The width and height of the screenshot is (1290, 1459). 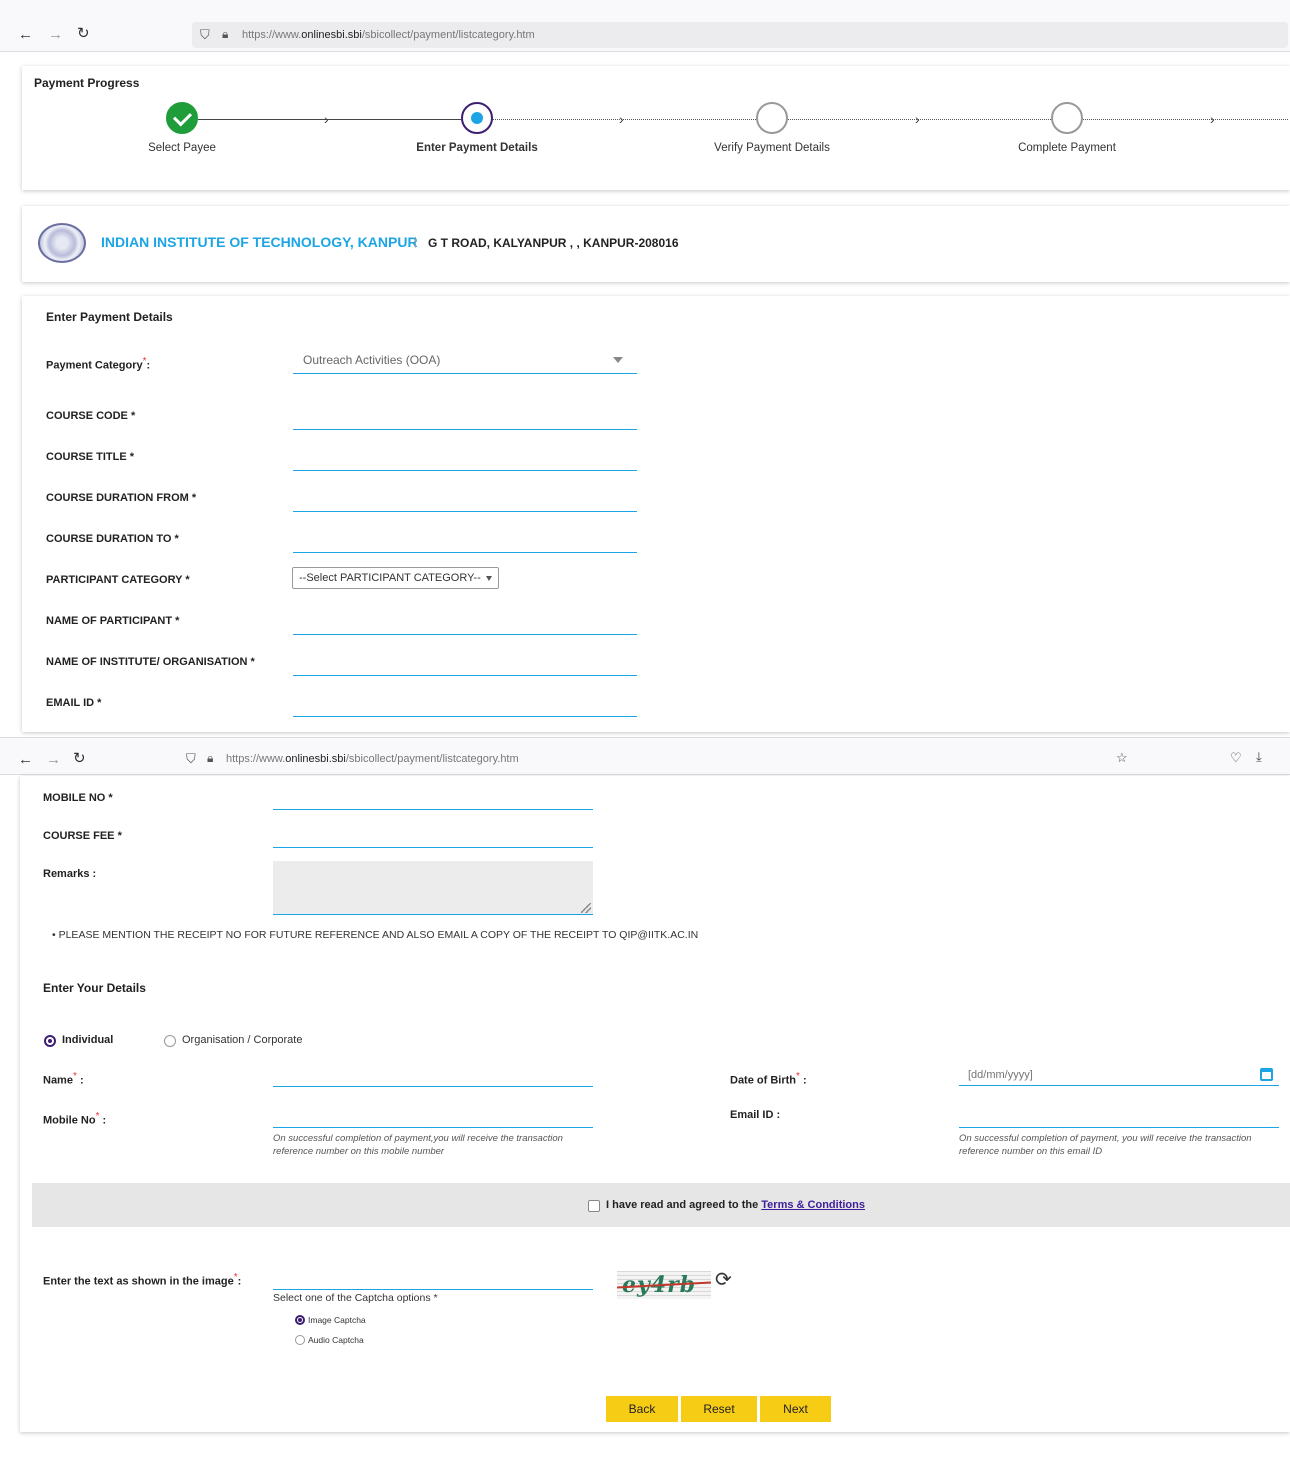 I want to click on participant-category-select: --Select PARTICIPANT CATEGORY--, so click(x=395, y=578).